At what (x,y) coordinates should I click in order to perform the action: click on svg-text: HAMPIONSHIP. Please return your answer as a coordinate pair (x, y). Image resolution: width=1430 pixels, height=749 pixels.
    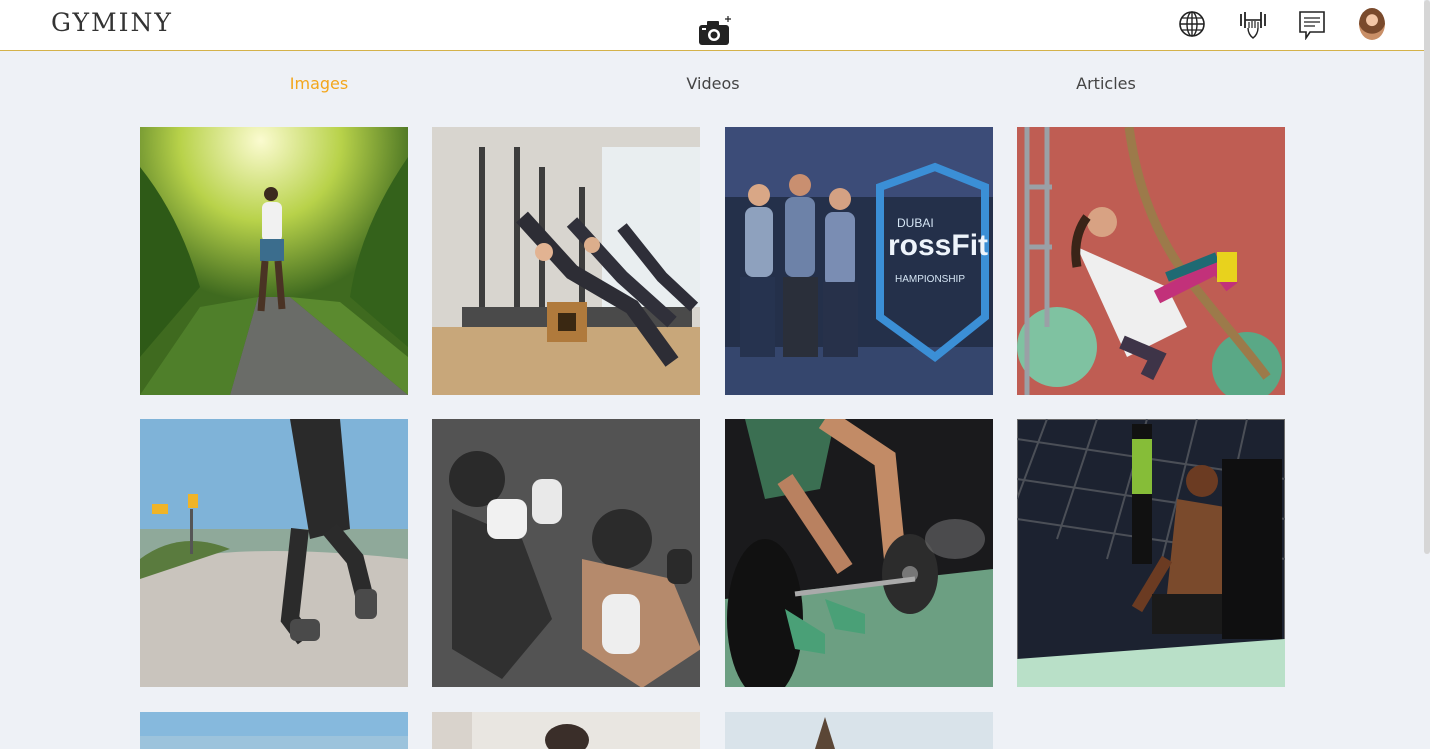
    Looking at the image, I should click on (930, 279).